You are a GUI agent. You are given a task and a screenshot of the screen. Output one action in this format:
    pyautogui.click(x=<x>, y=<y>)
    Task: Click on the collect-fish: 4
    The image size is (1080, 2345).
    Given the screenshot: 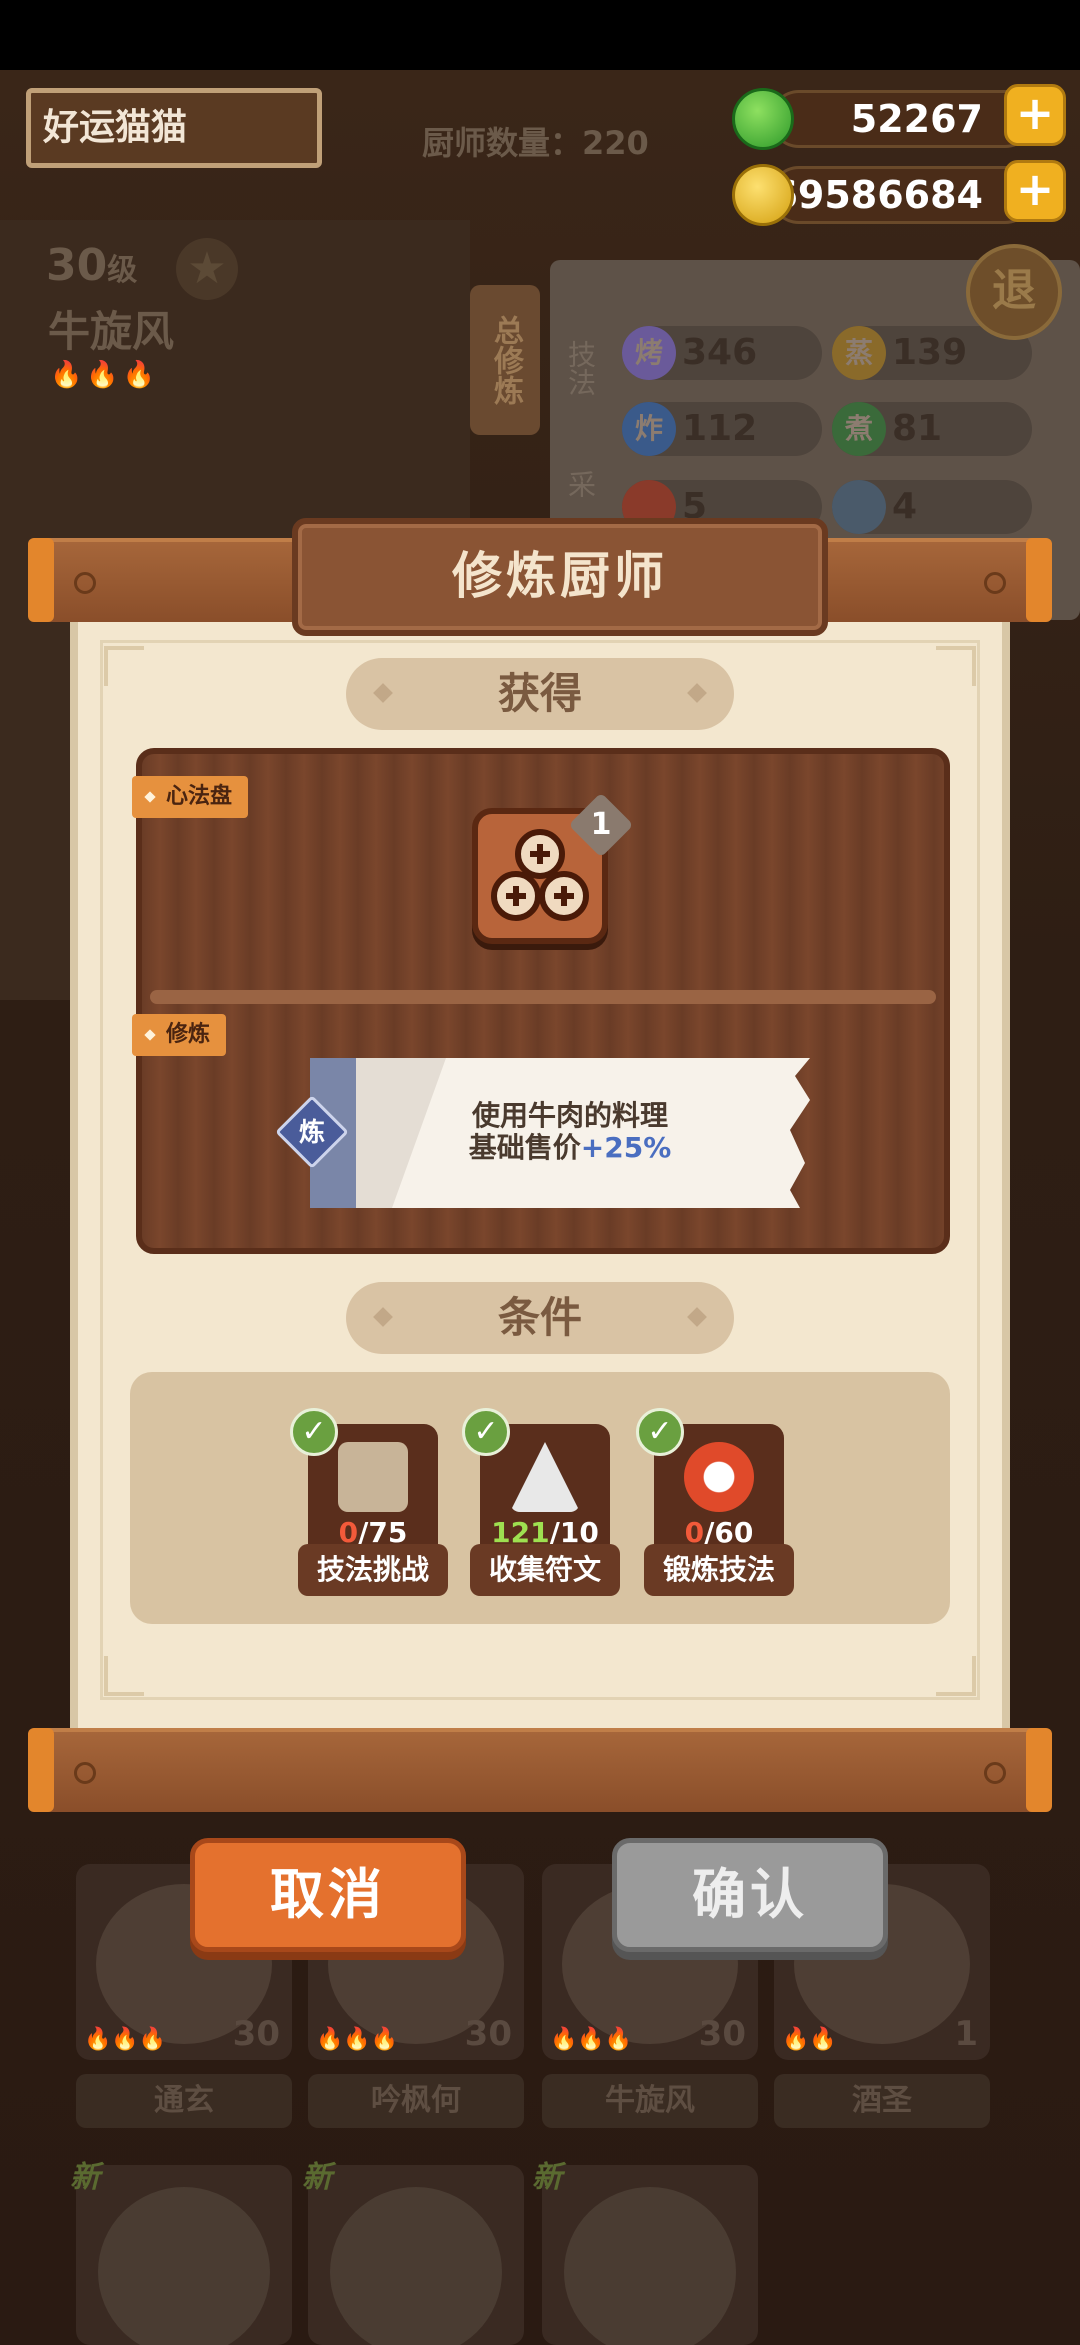 What is the action you would take?
    pyautogui.click(x=932, y=507)
    